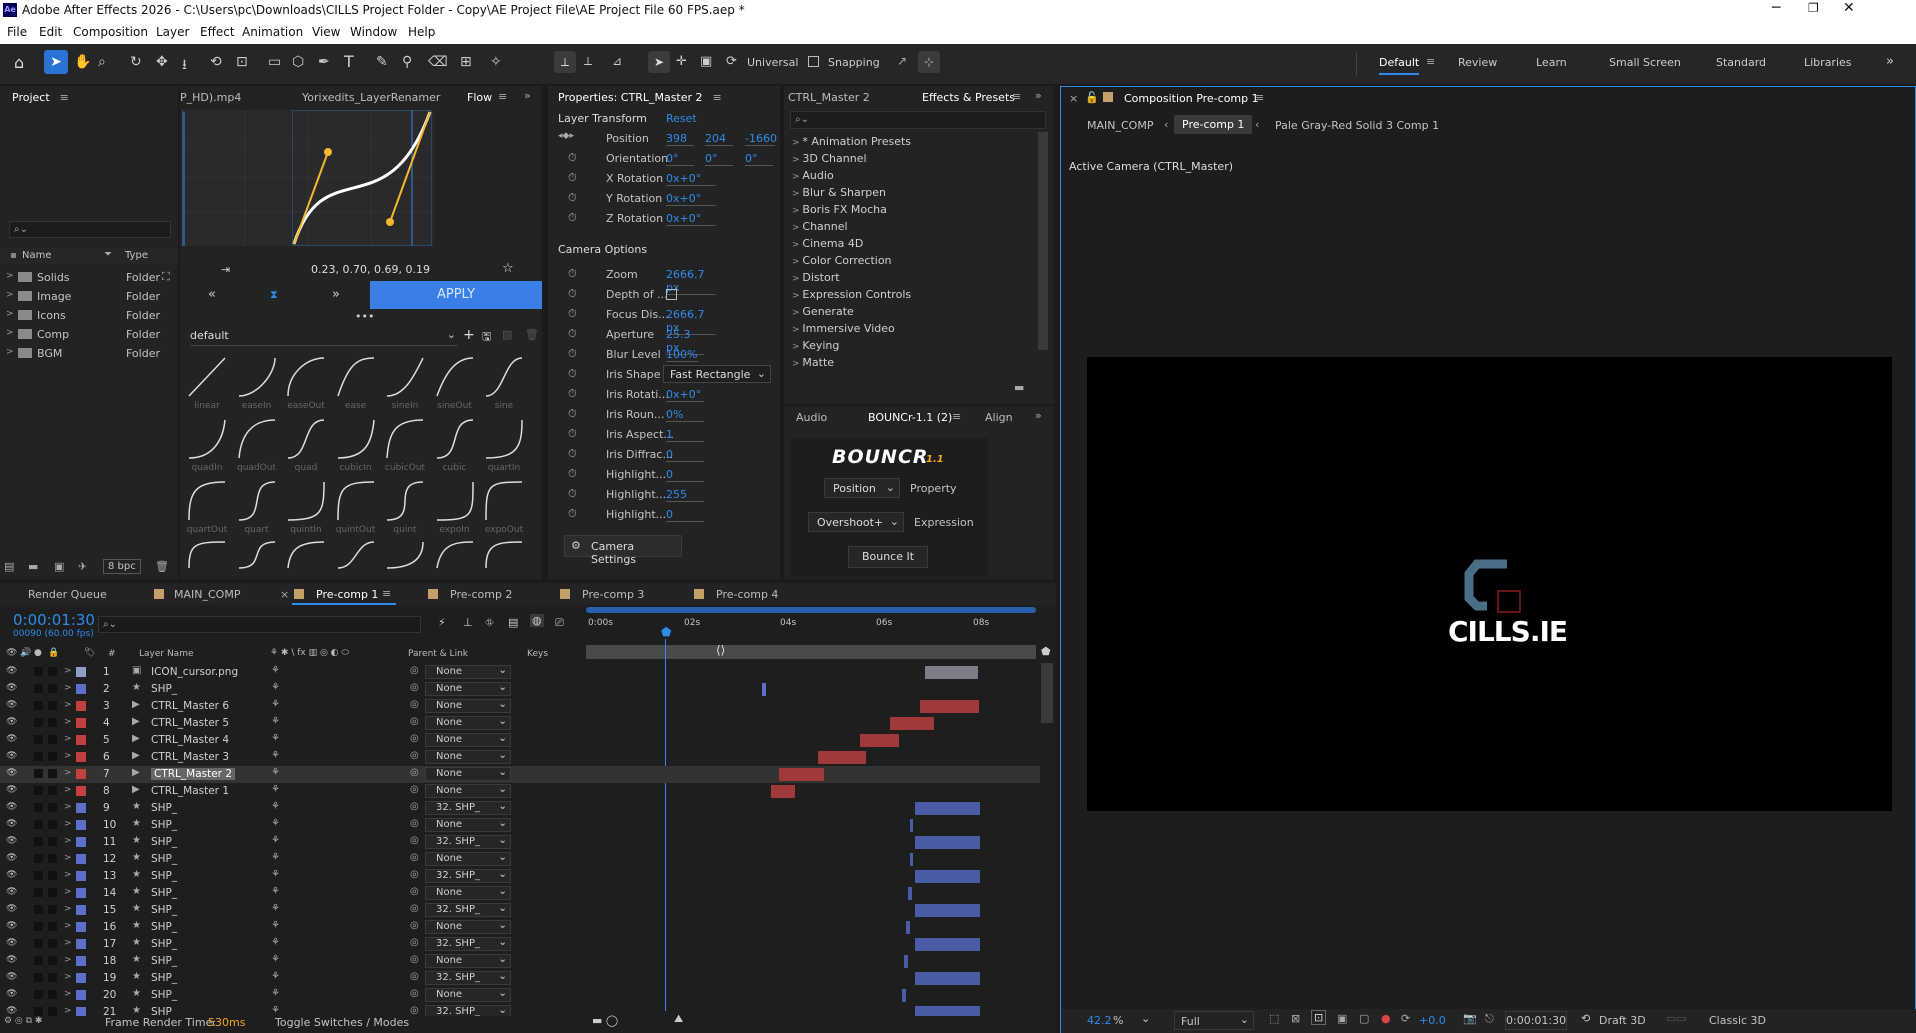 The height and width of the screenshot is (1033, 1916). Describe the element at coordinates (520, 825) in the screenshot. I see `layer-row: 👁 >10 ★ SHP_ ⚘ ◎ None ⌄` at that location.